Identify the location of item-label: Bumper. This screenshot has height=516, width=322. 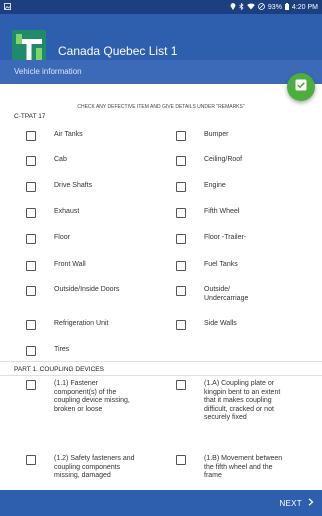
(216, 134).